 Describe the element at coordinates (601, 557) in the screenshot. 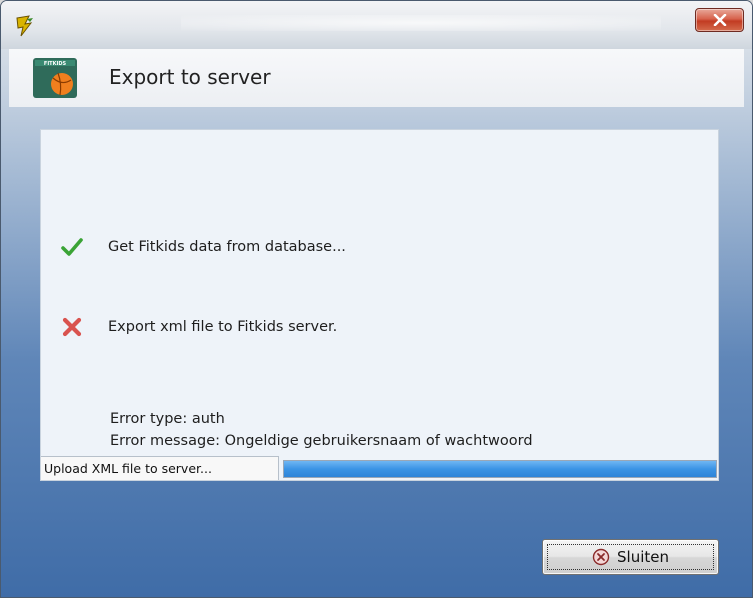

I see `cancel-circle-icon` at that location.